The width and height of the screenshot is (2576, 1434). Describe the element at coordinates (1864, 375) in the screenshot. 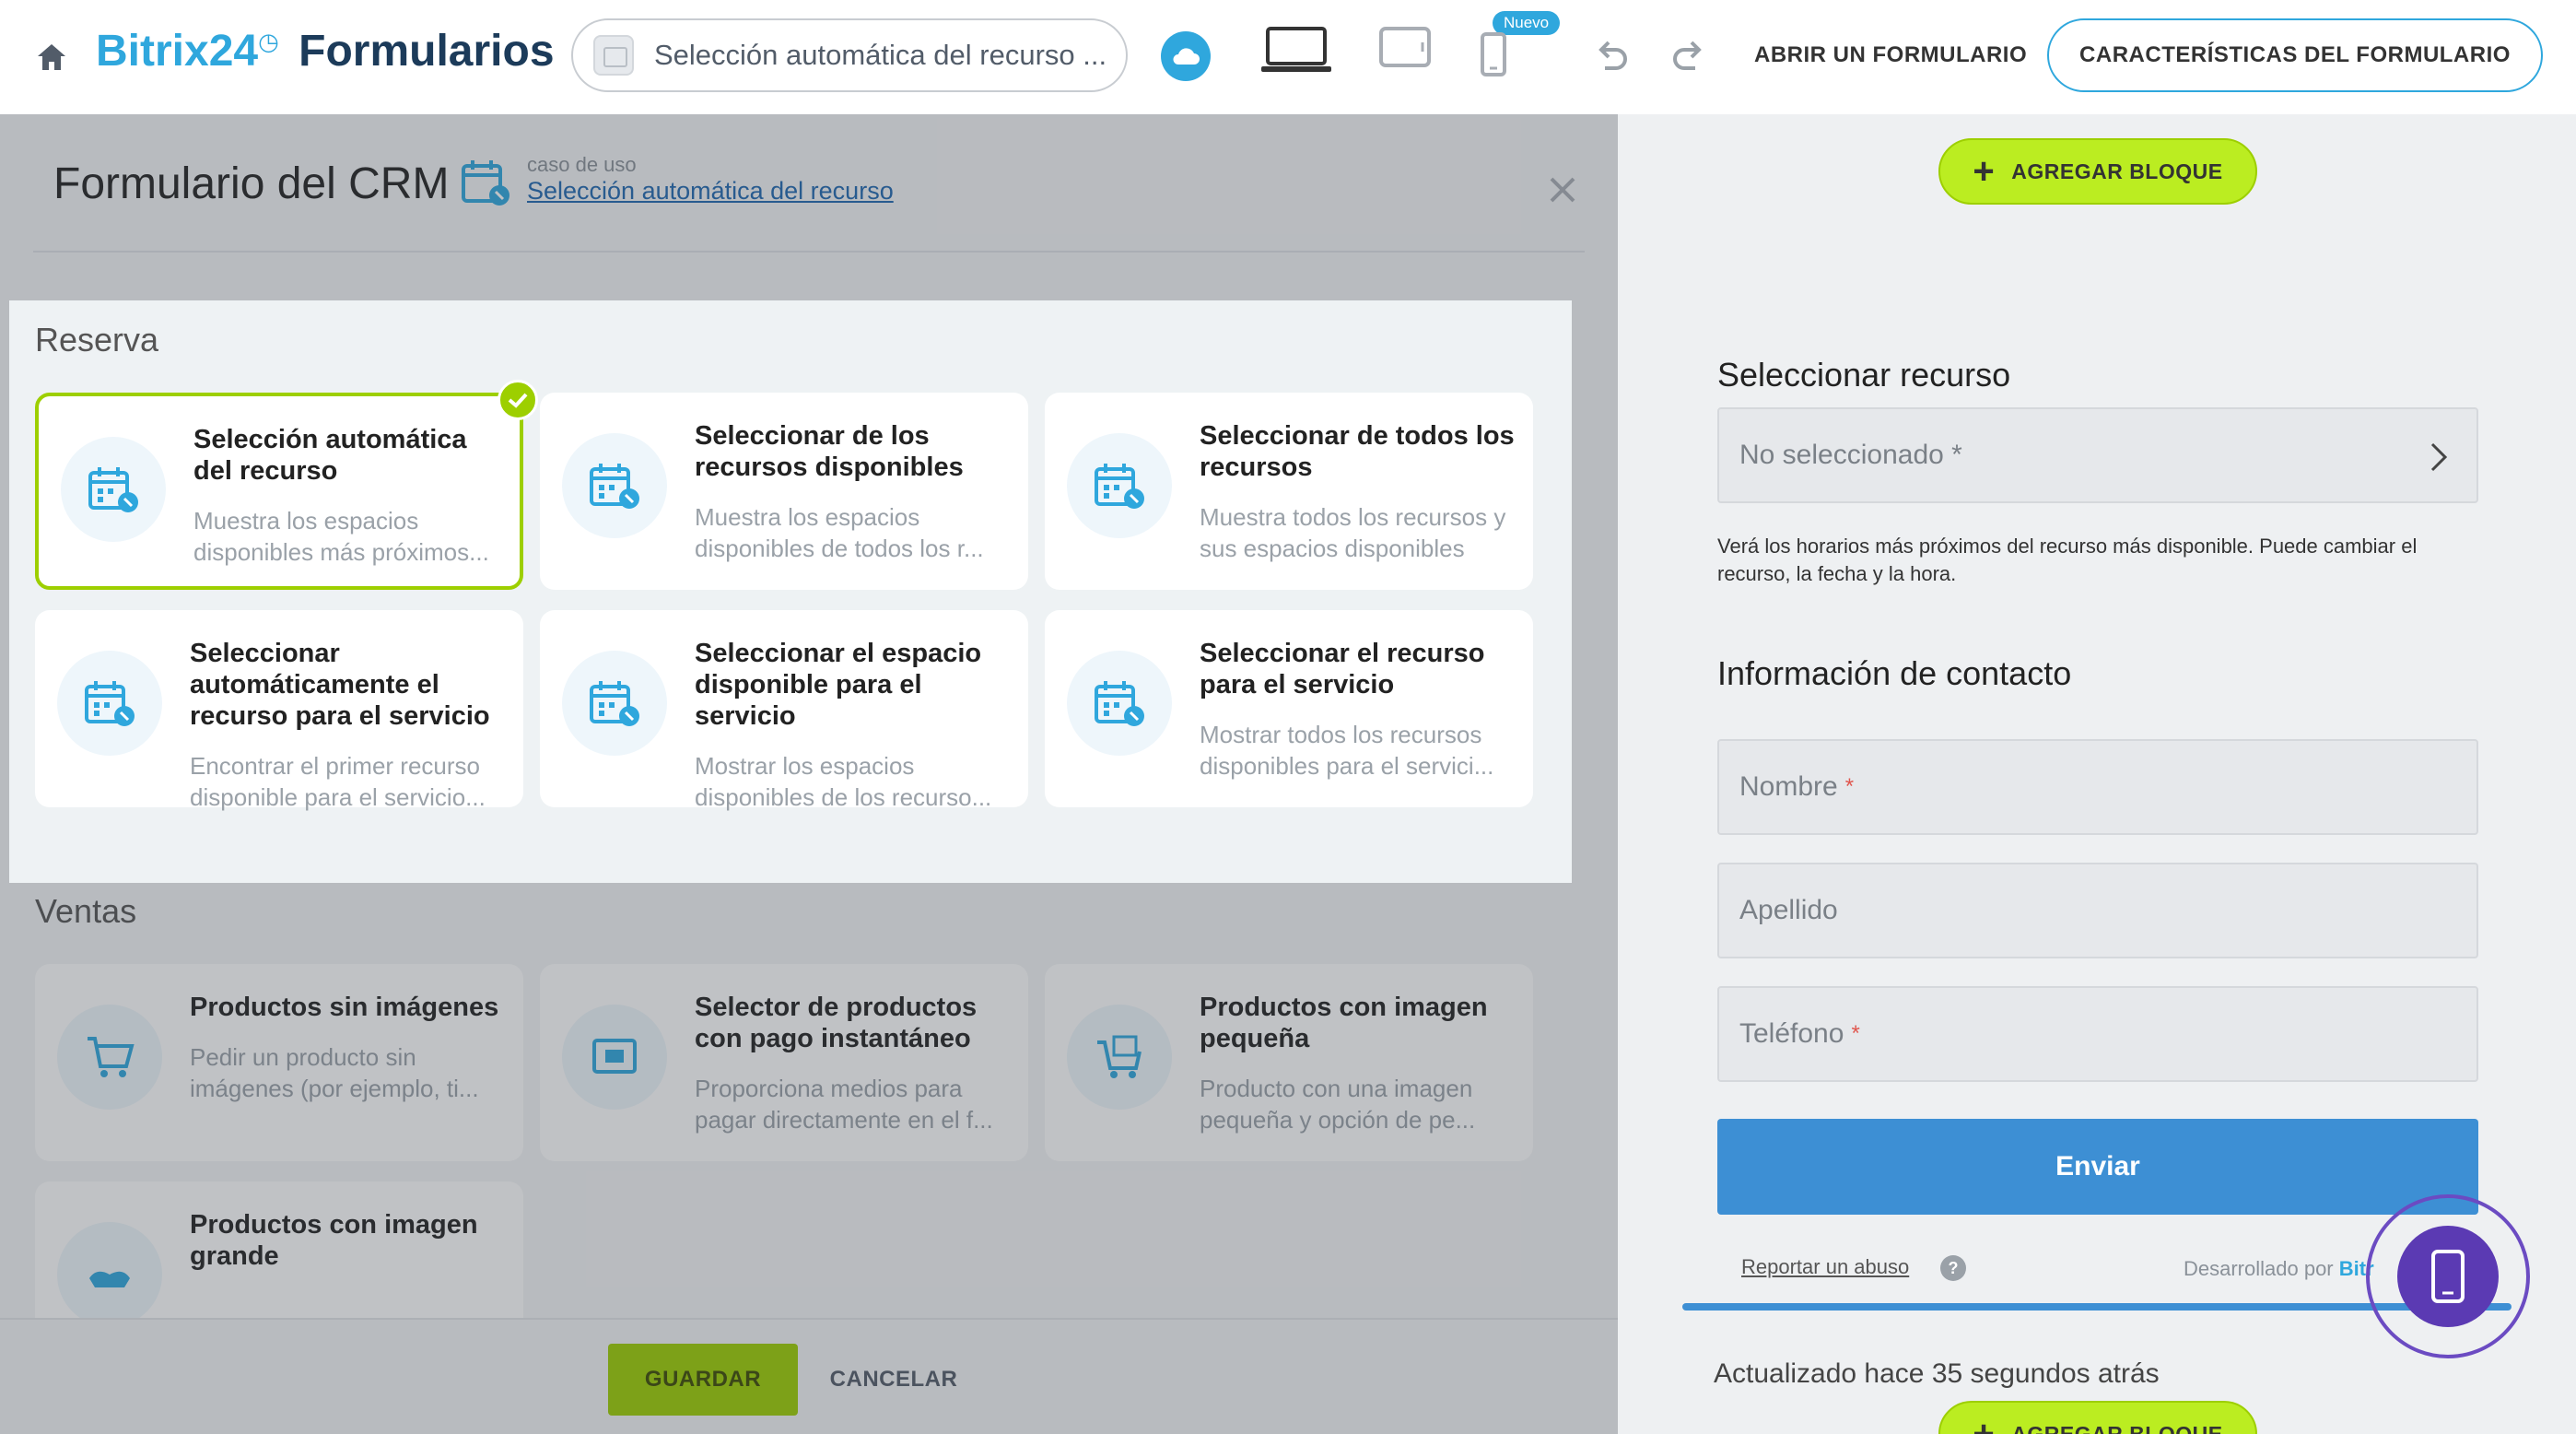

I see `resource-section-title: Seleccionar recurso` at that location.